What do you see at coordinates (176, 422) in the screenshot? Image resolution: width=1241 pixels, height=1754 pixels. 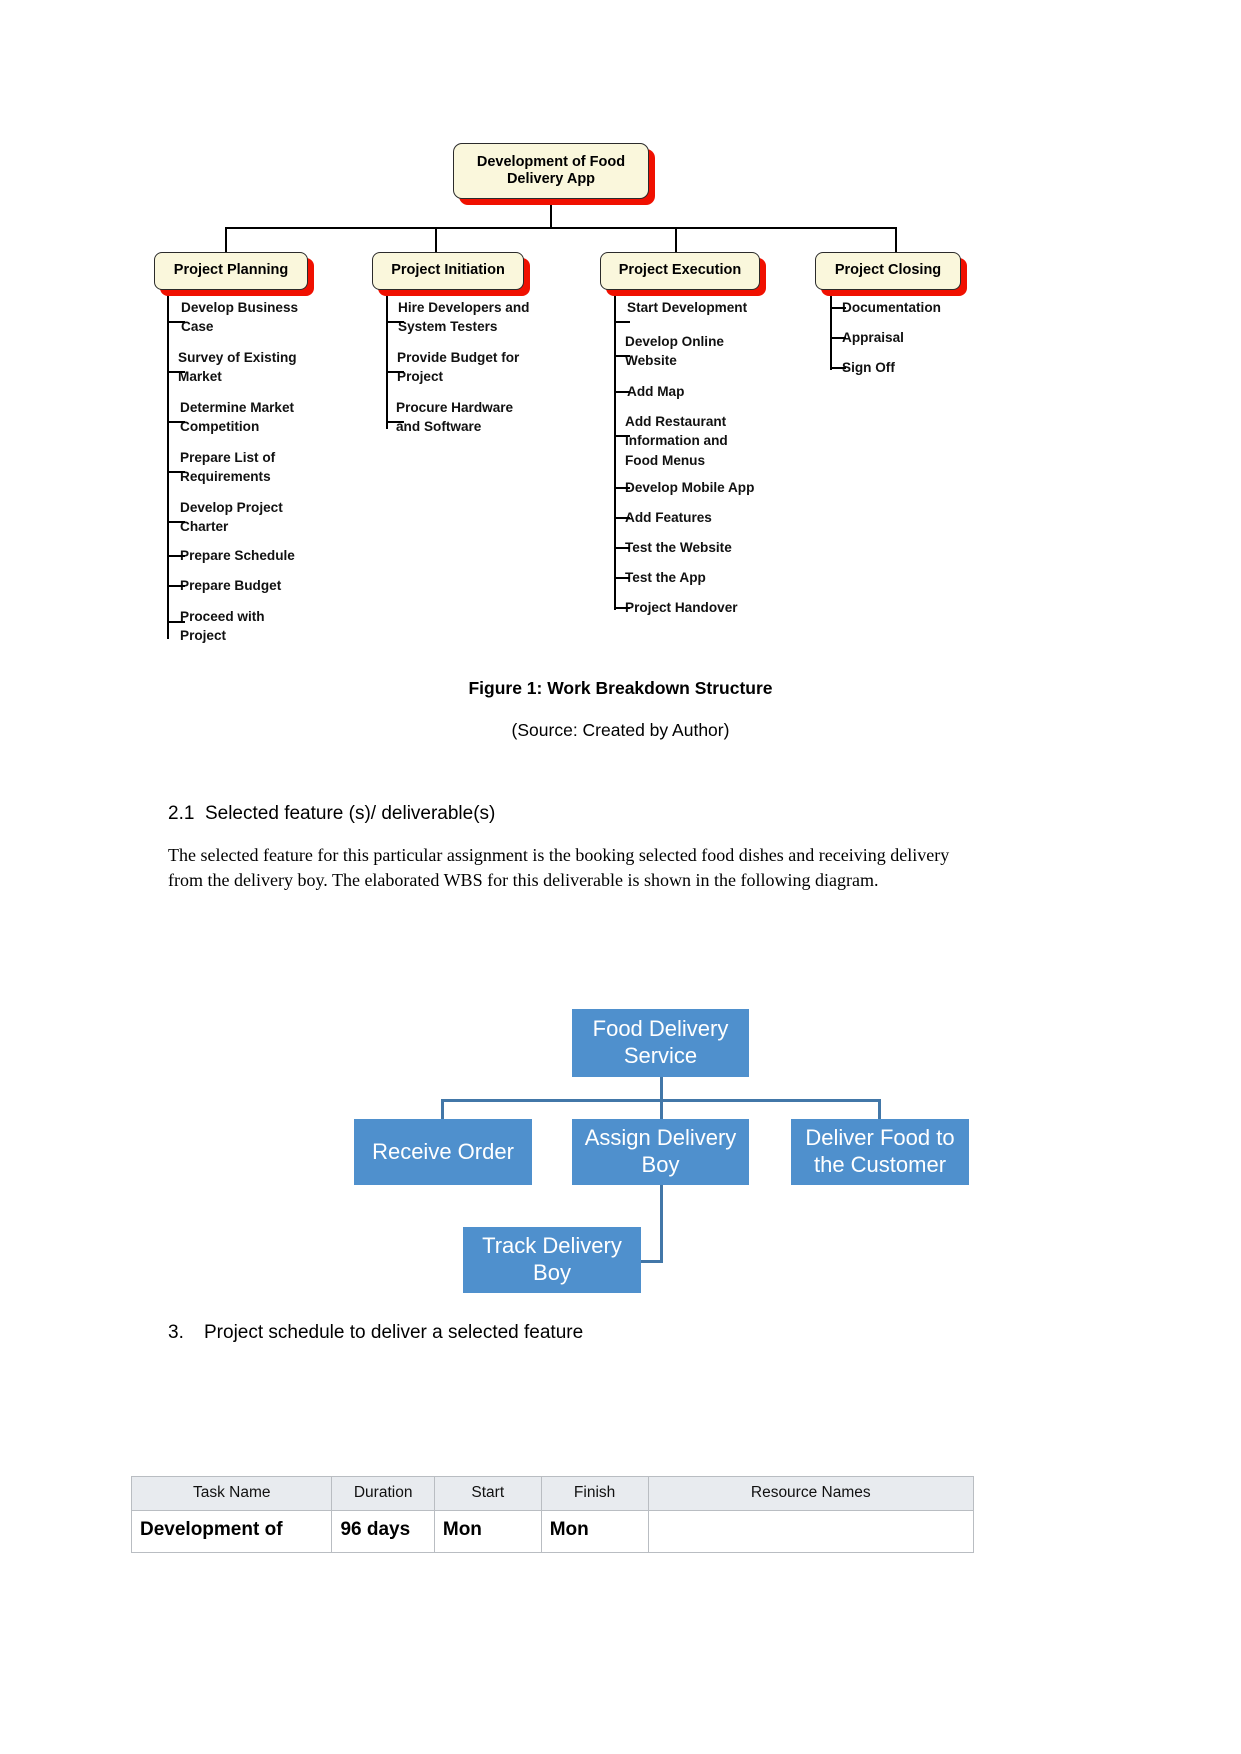 I see `wbs-tick-p3` at bounding box center [176, 422].